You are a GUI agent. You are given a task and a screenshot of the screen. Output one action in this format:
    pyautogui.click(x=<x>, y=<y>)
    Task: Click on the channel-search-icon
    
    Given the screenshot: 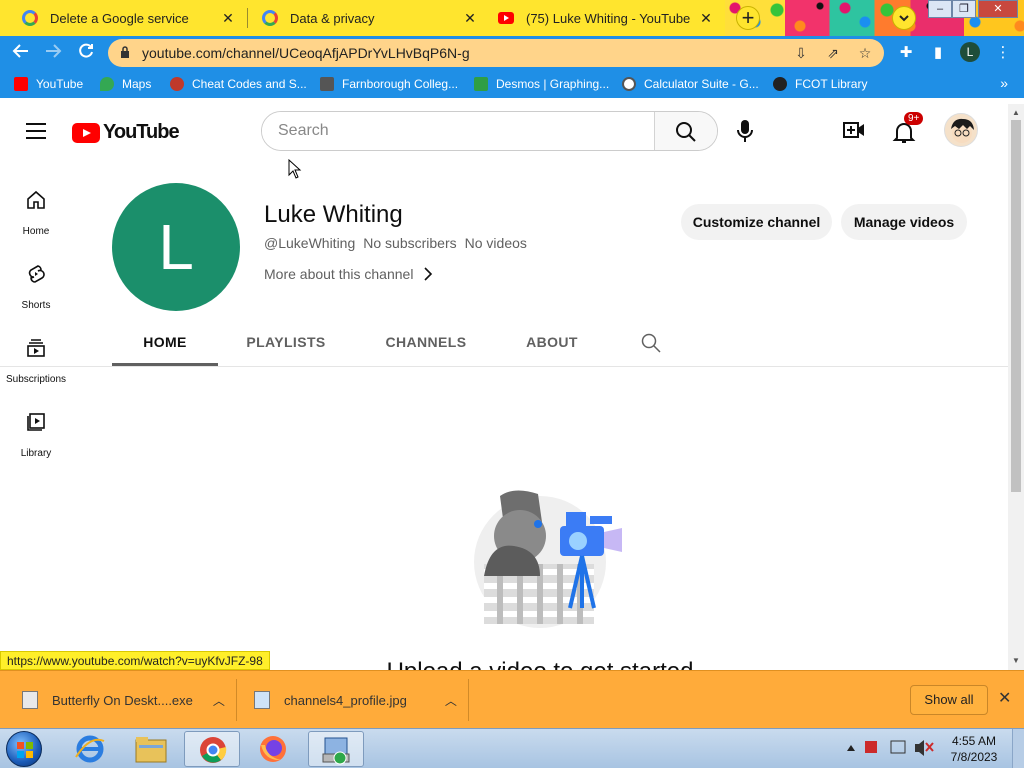 What is the action you would take?
    pyautogui.click(x=651, y=343)
    